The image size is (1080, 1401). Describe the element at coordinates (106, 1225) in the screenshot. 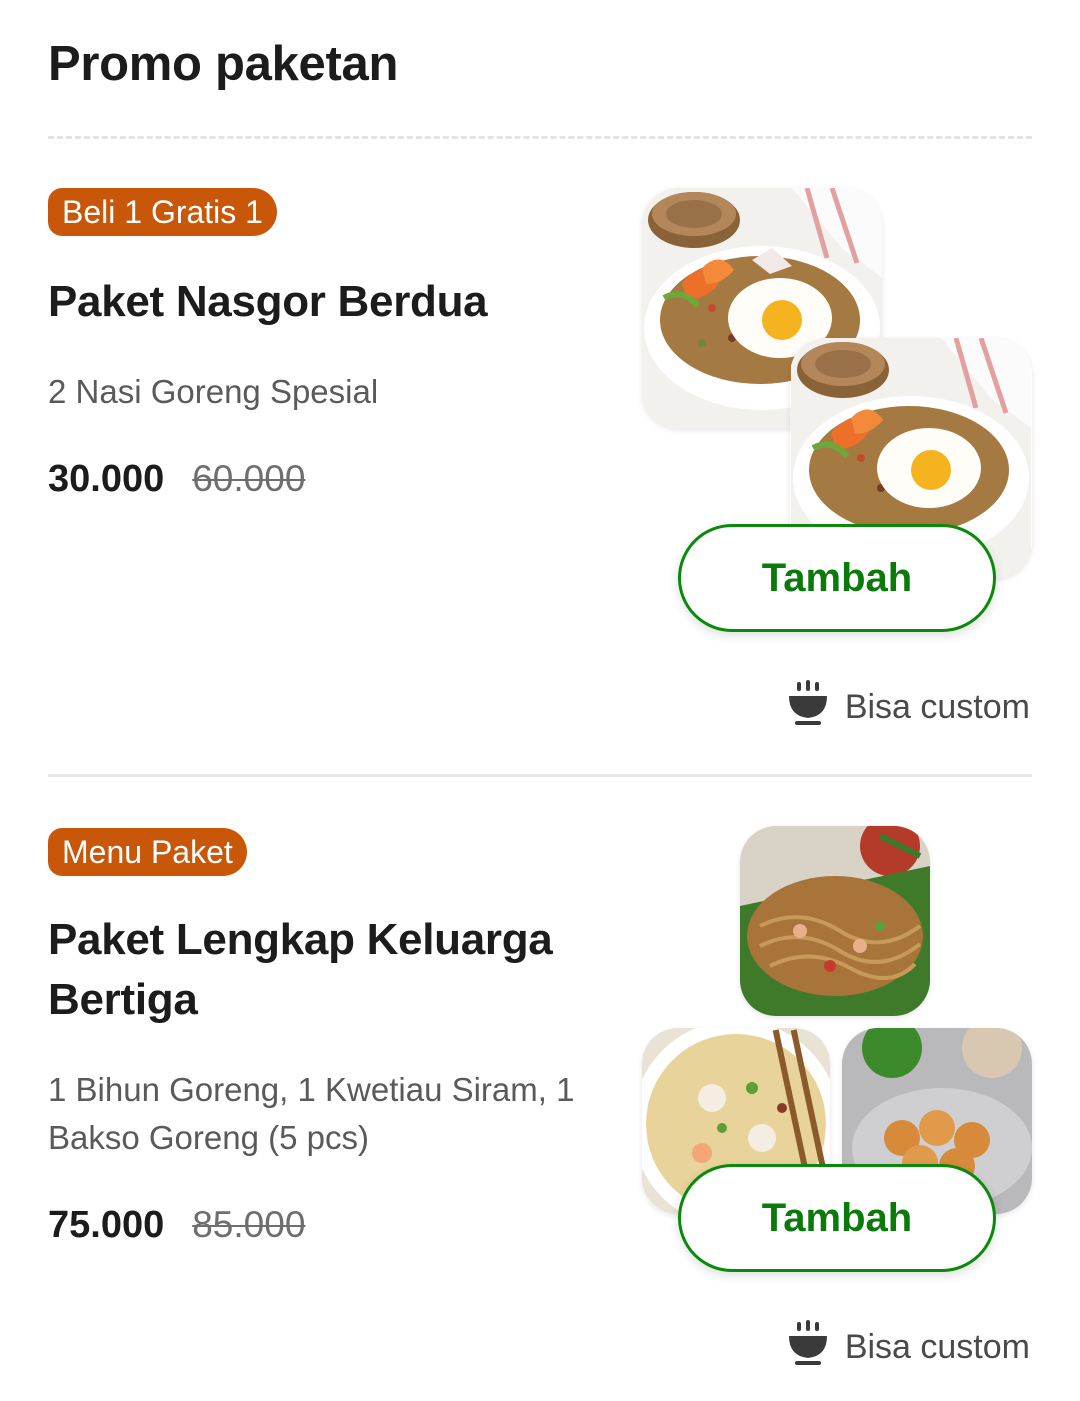

I see `discount-price: 75.000` at that location.